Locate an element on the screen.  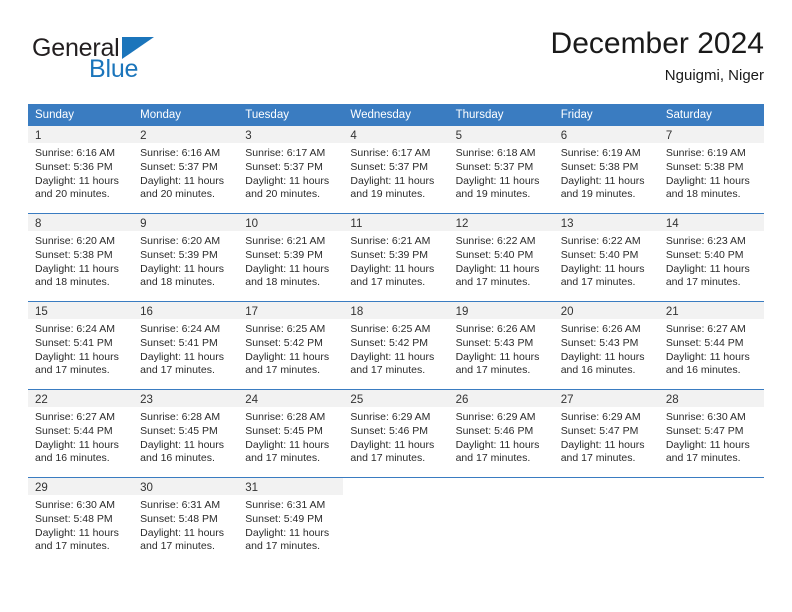
day-number: 4 is located at coordinates (353, 136).